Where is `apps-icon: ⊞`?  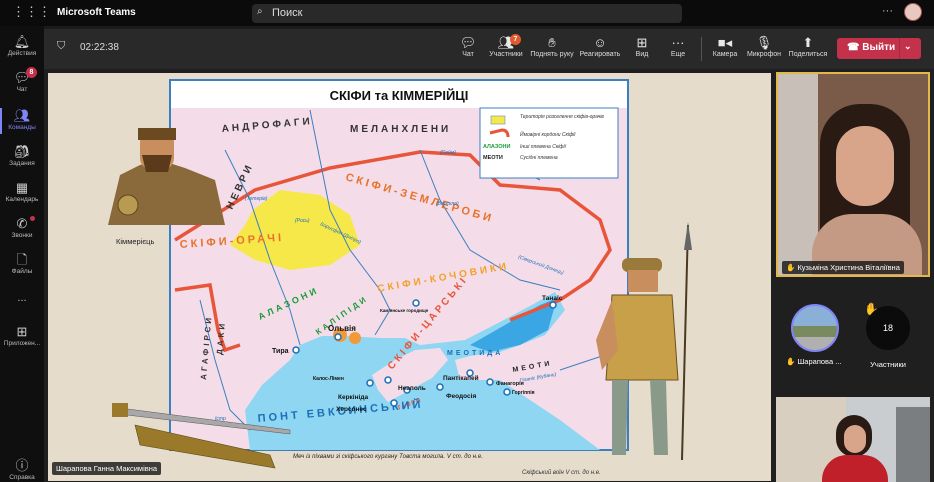
apps-icon: ⊞ is located at coordinates (22, 331).